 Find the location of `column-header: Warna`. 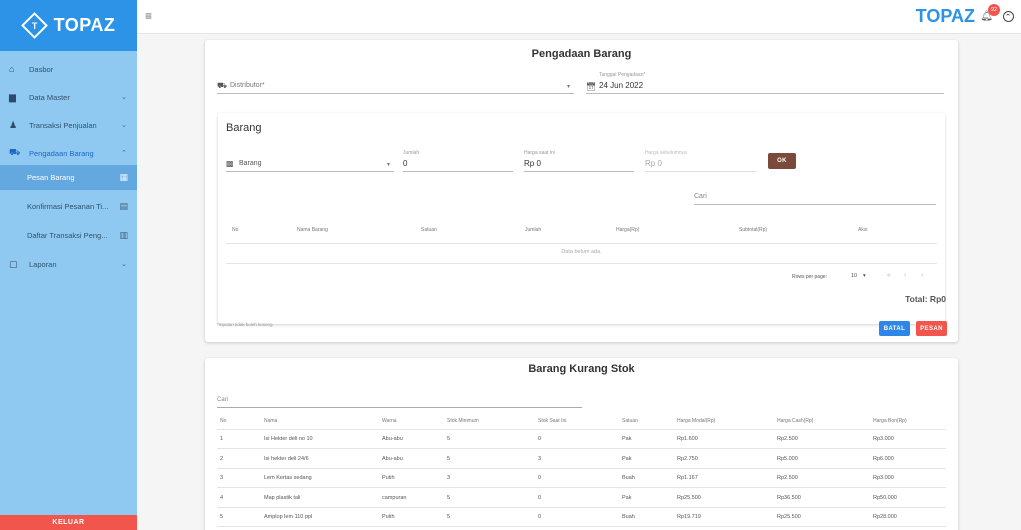

column-header: Warna is located at coordinates (389, 421).